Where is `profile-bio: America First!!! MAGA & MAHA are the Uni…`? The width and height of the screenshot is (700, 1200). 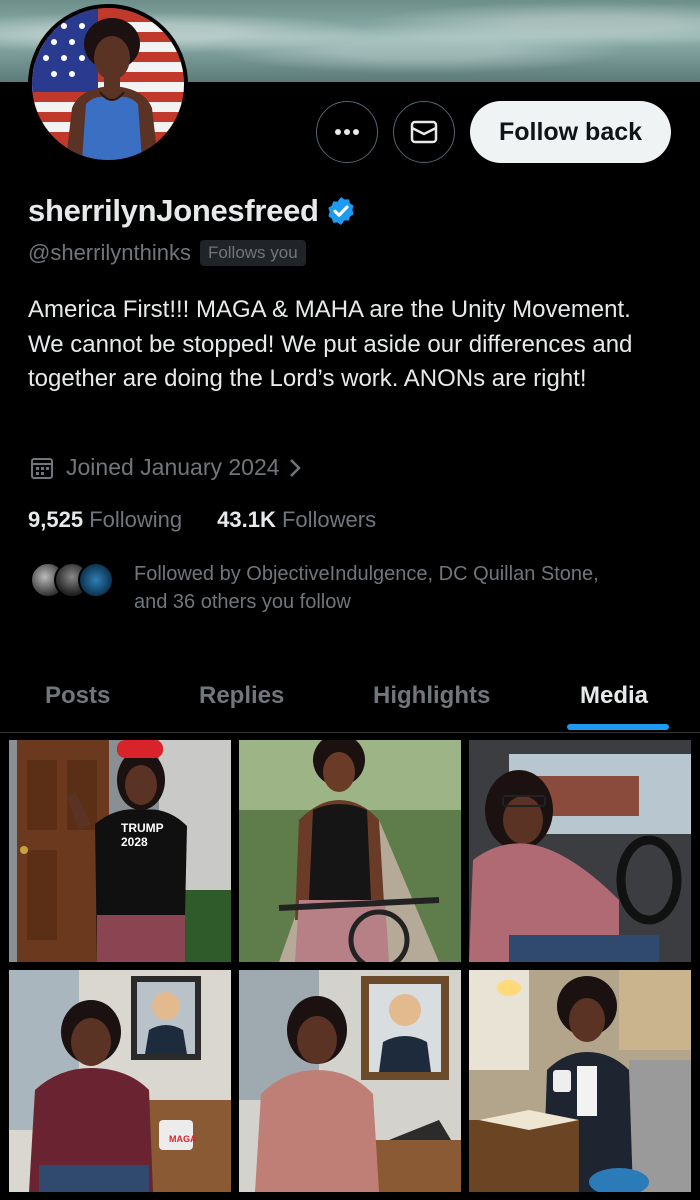 profile-bio: America First!!! MAGA & MAHA are the Uni… is located at coordinates (330, 344).